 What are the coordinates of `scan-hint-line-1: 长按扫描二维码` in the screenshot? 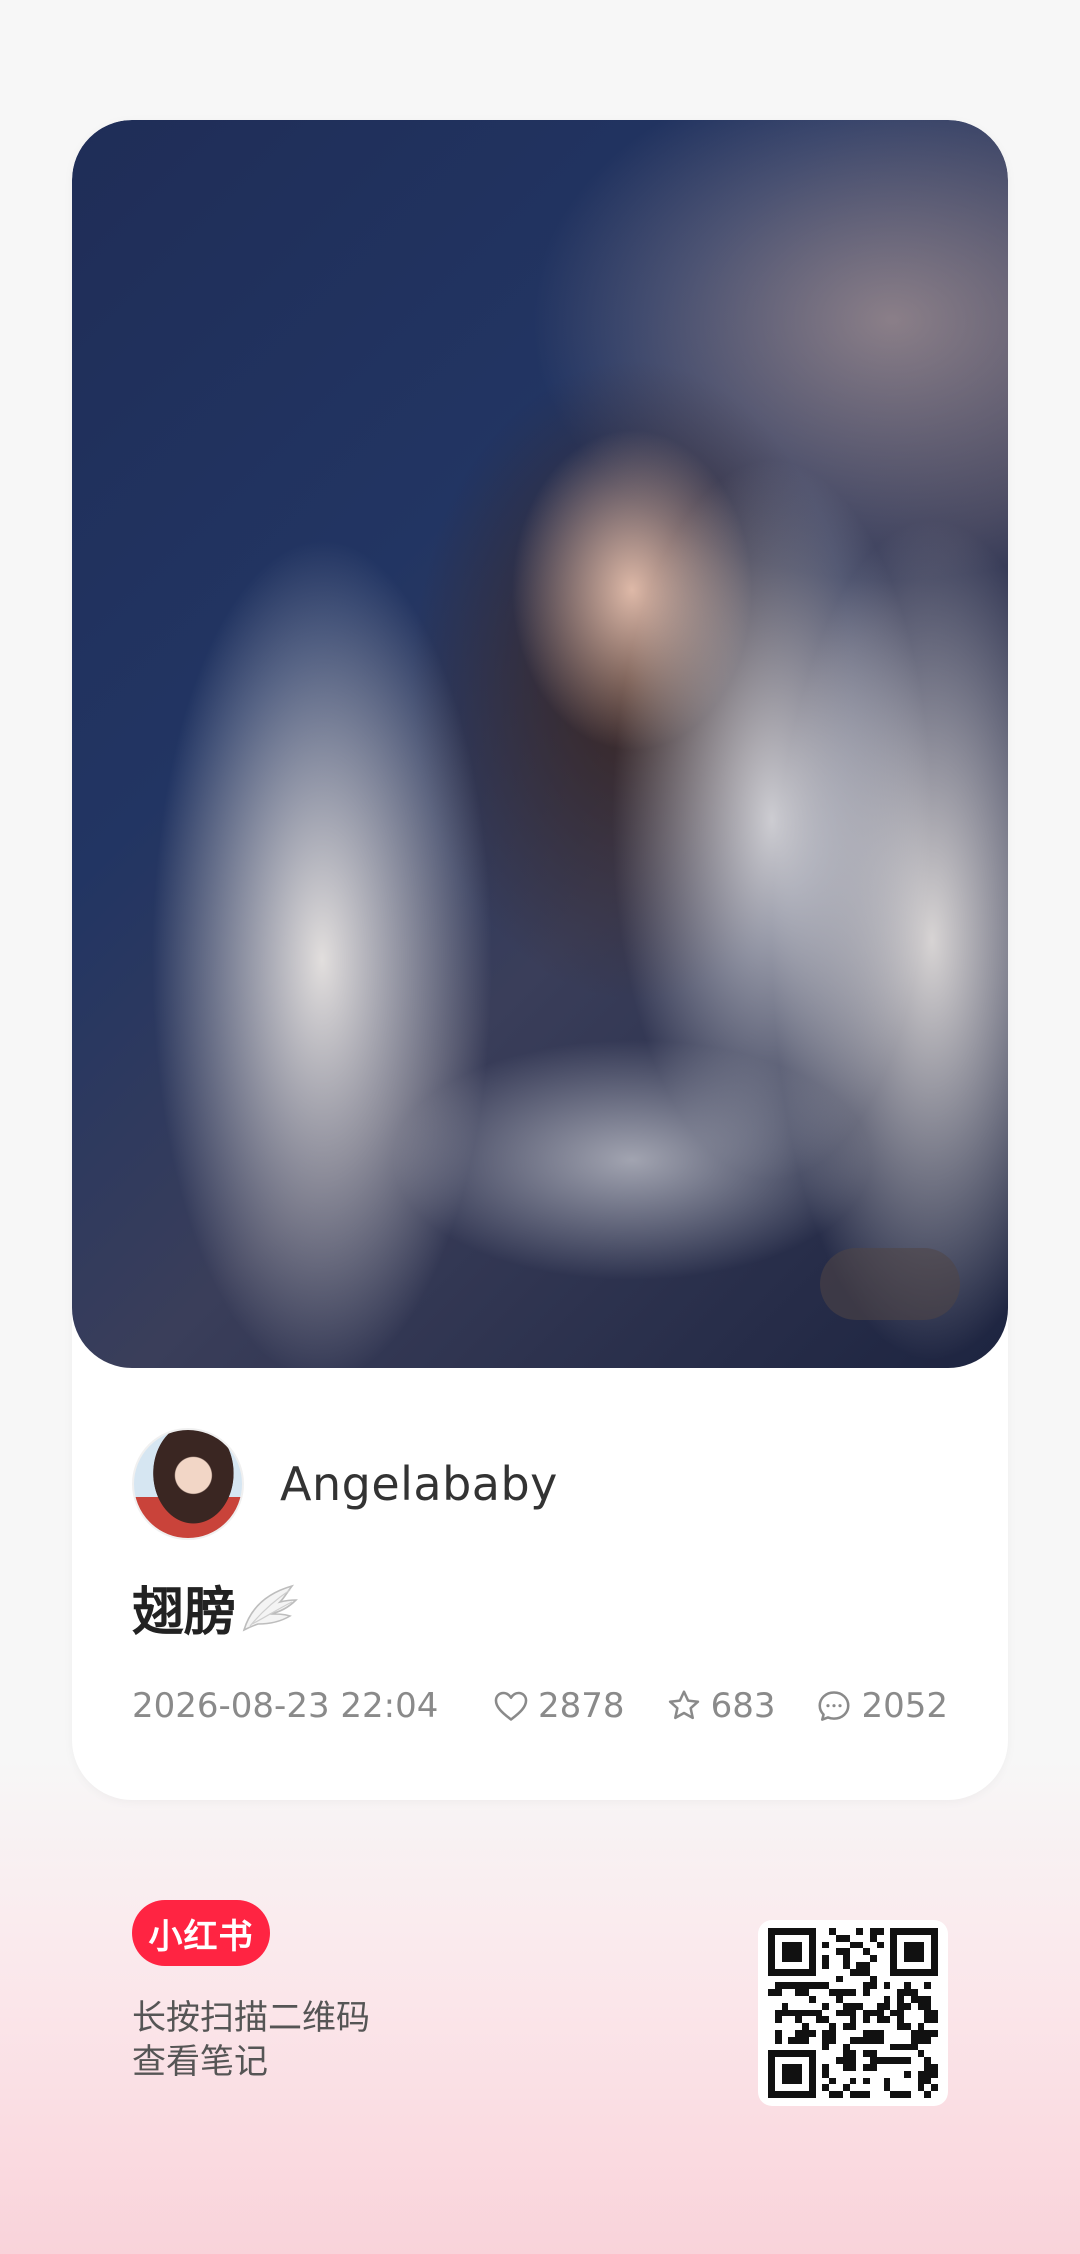 It's located at (251, 2018).